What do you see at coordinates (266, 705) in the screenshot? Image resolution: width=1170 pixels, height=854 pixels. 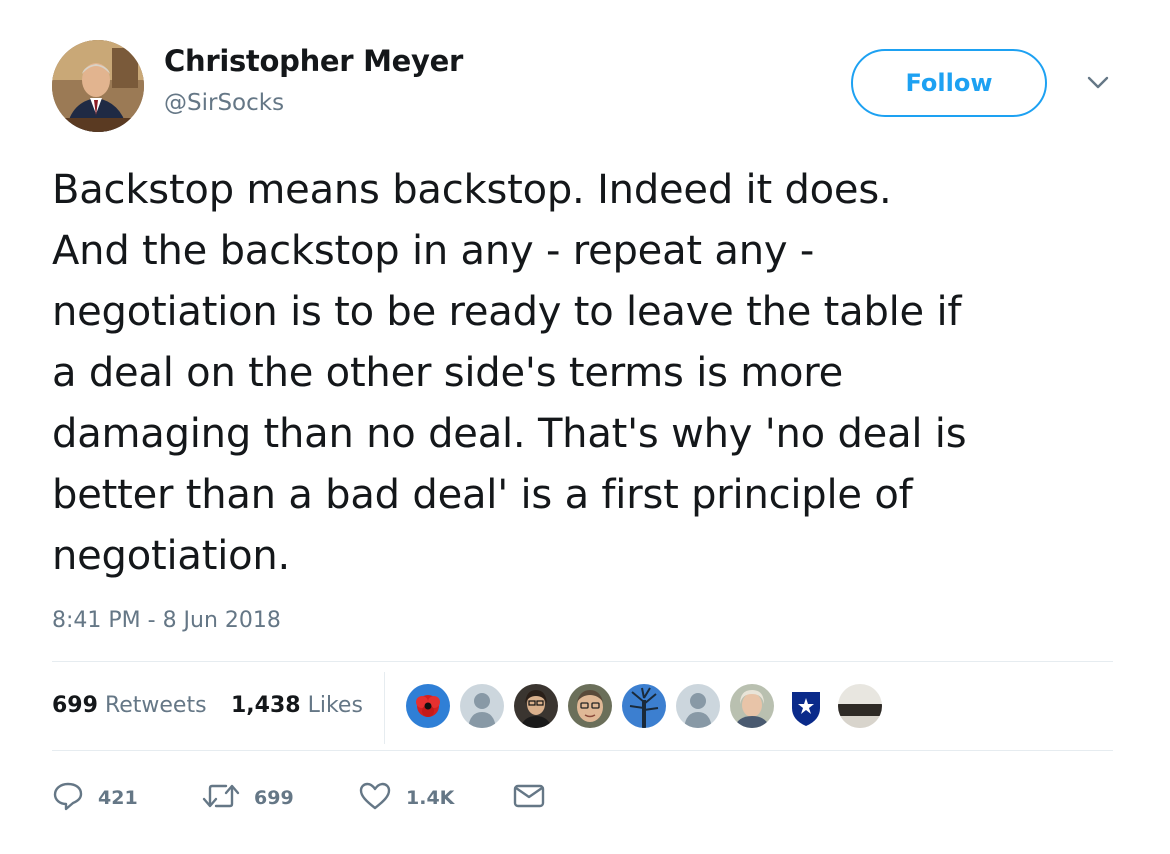 I see `likes-count: 1,438` at bounding box center [266, 705].